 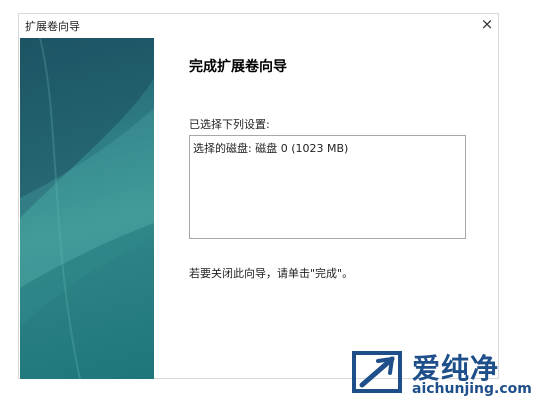 I want to click on settings-summary-box: 选择的磁盘: 磁盘 0 (1023 MB), so click(x=327, y=187).